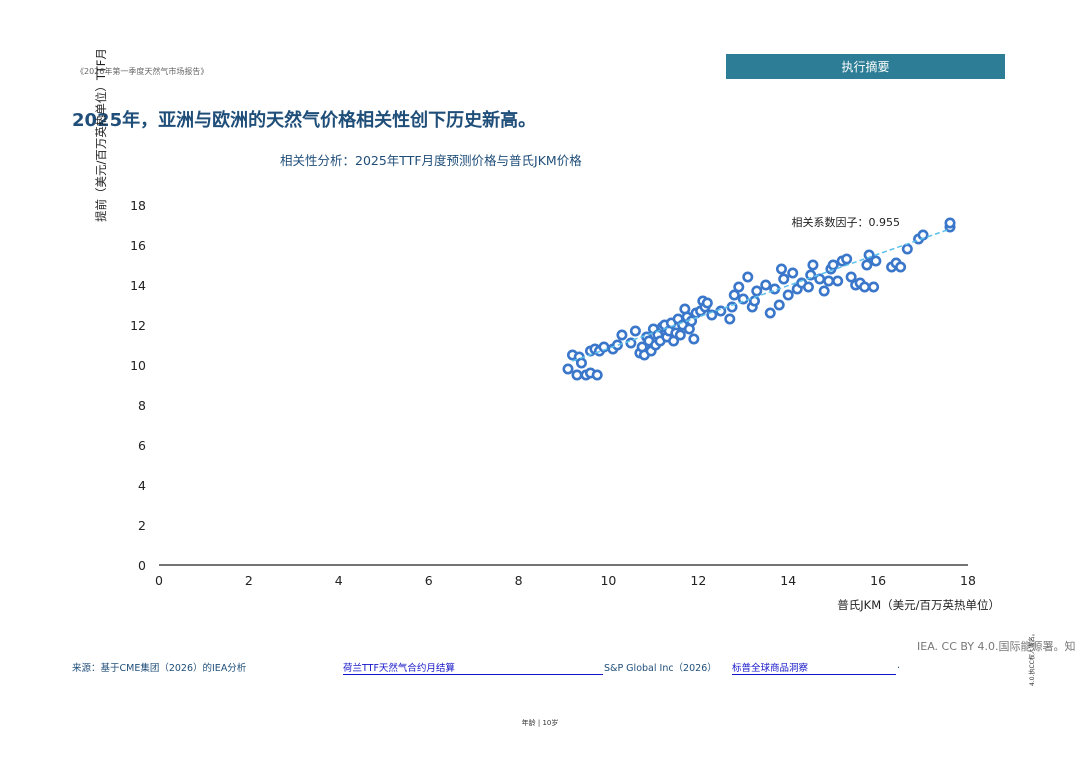  Describe the element at coordinates (138, 325) in the screenshot. I see `y-tick-label: 12` at that location.